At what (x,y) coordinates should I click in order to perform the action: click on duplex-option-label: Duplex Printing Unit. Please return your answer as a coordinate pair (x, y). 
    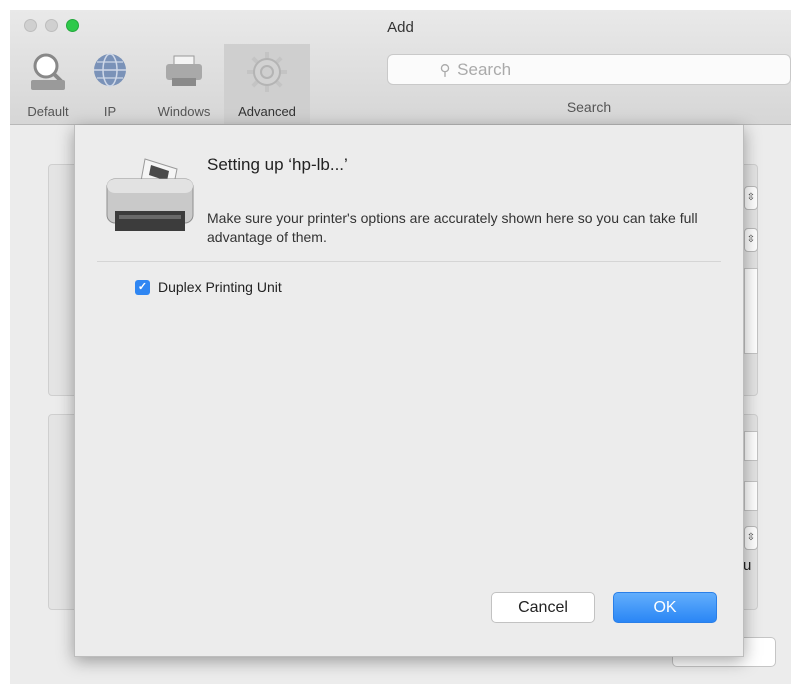
    Looking at the image, I should click on (220, 287).